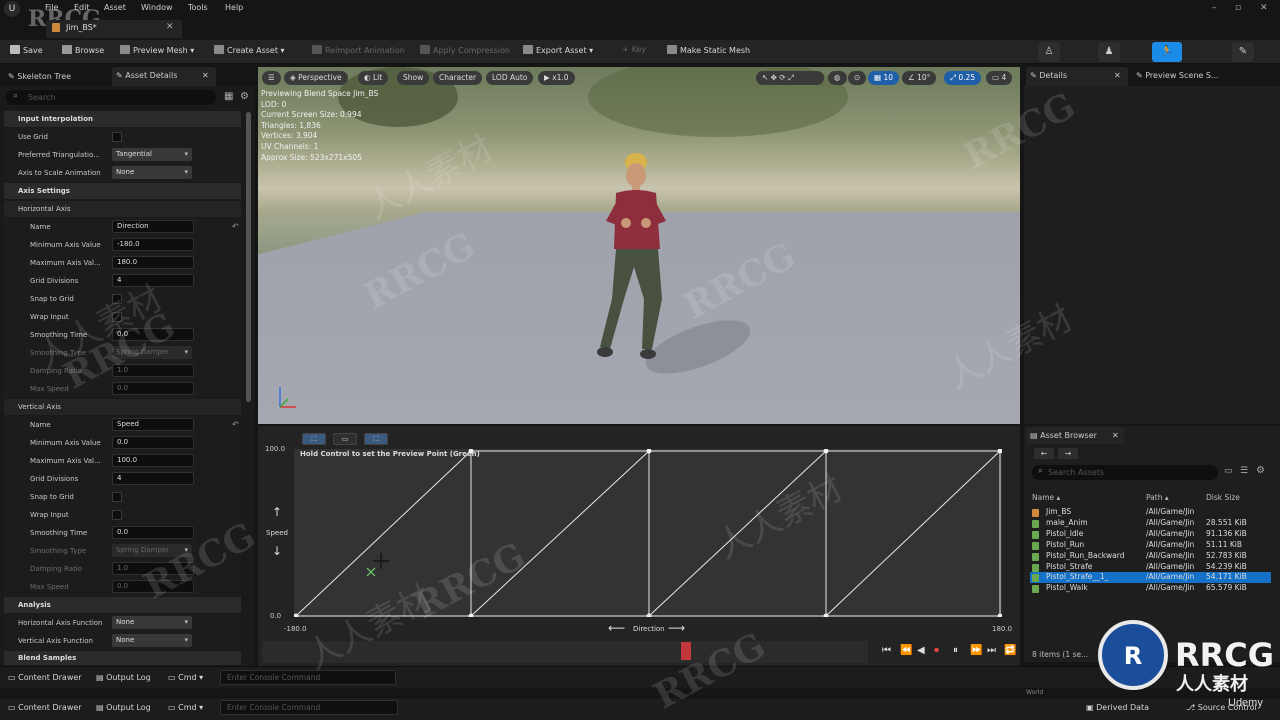  What do you see at coordinates (153, 370) in the screenshot?
I see `h-damping-field: 1.0` at bounding box center [153, 370].